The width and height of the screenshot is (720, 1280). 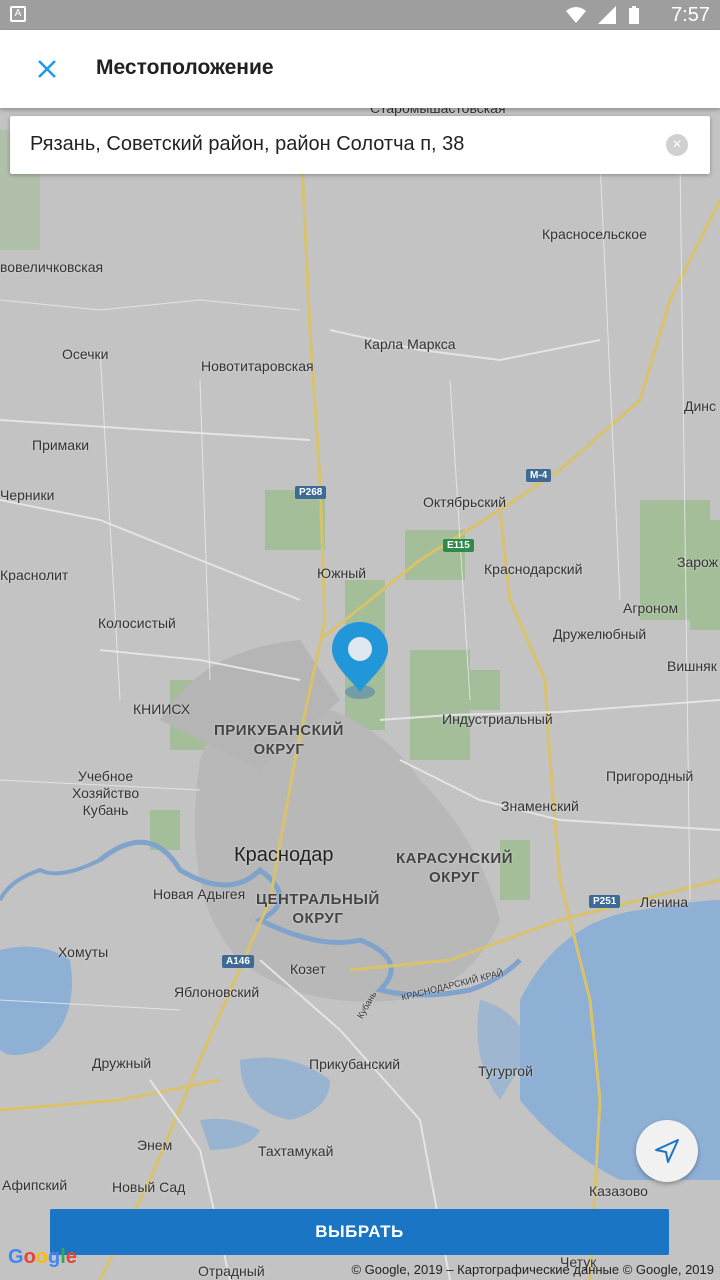 I want to click on map-label: Прикубанский, so click(x=355, y=1064).